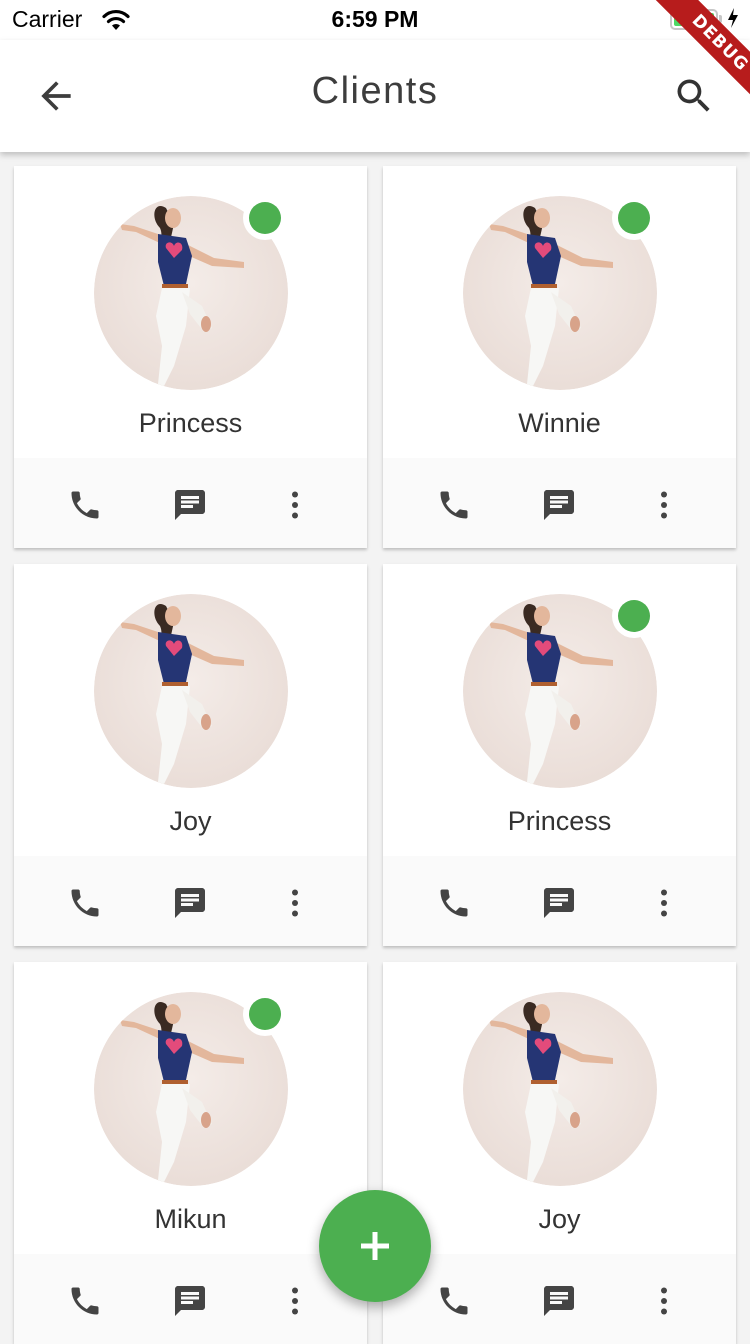 This screenshot has width=750, height=1344. I want to click on charging-icon, so click(733, 18).